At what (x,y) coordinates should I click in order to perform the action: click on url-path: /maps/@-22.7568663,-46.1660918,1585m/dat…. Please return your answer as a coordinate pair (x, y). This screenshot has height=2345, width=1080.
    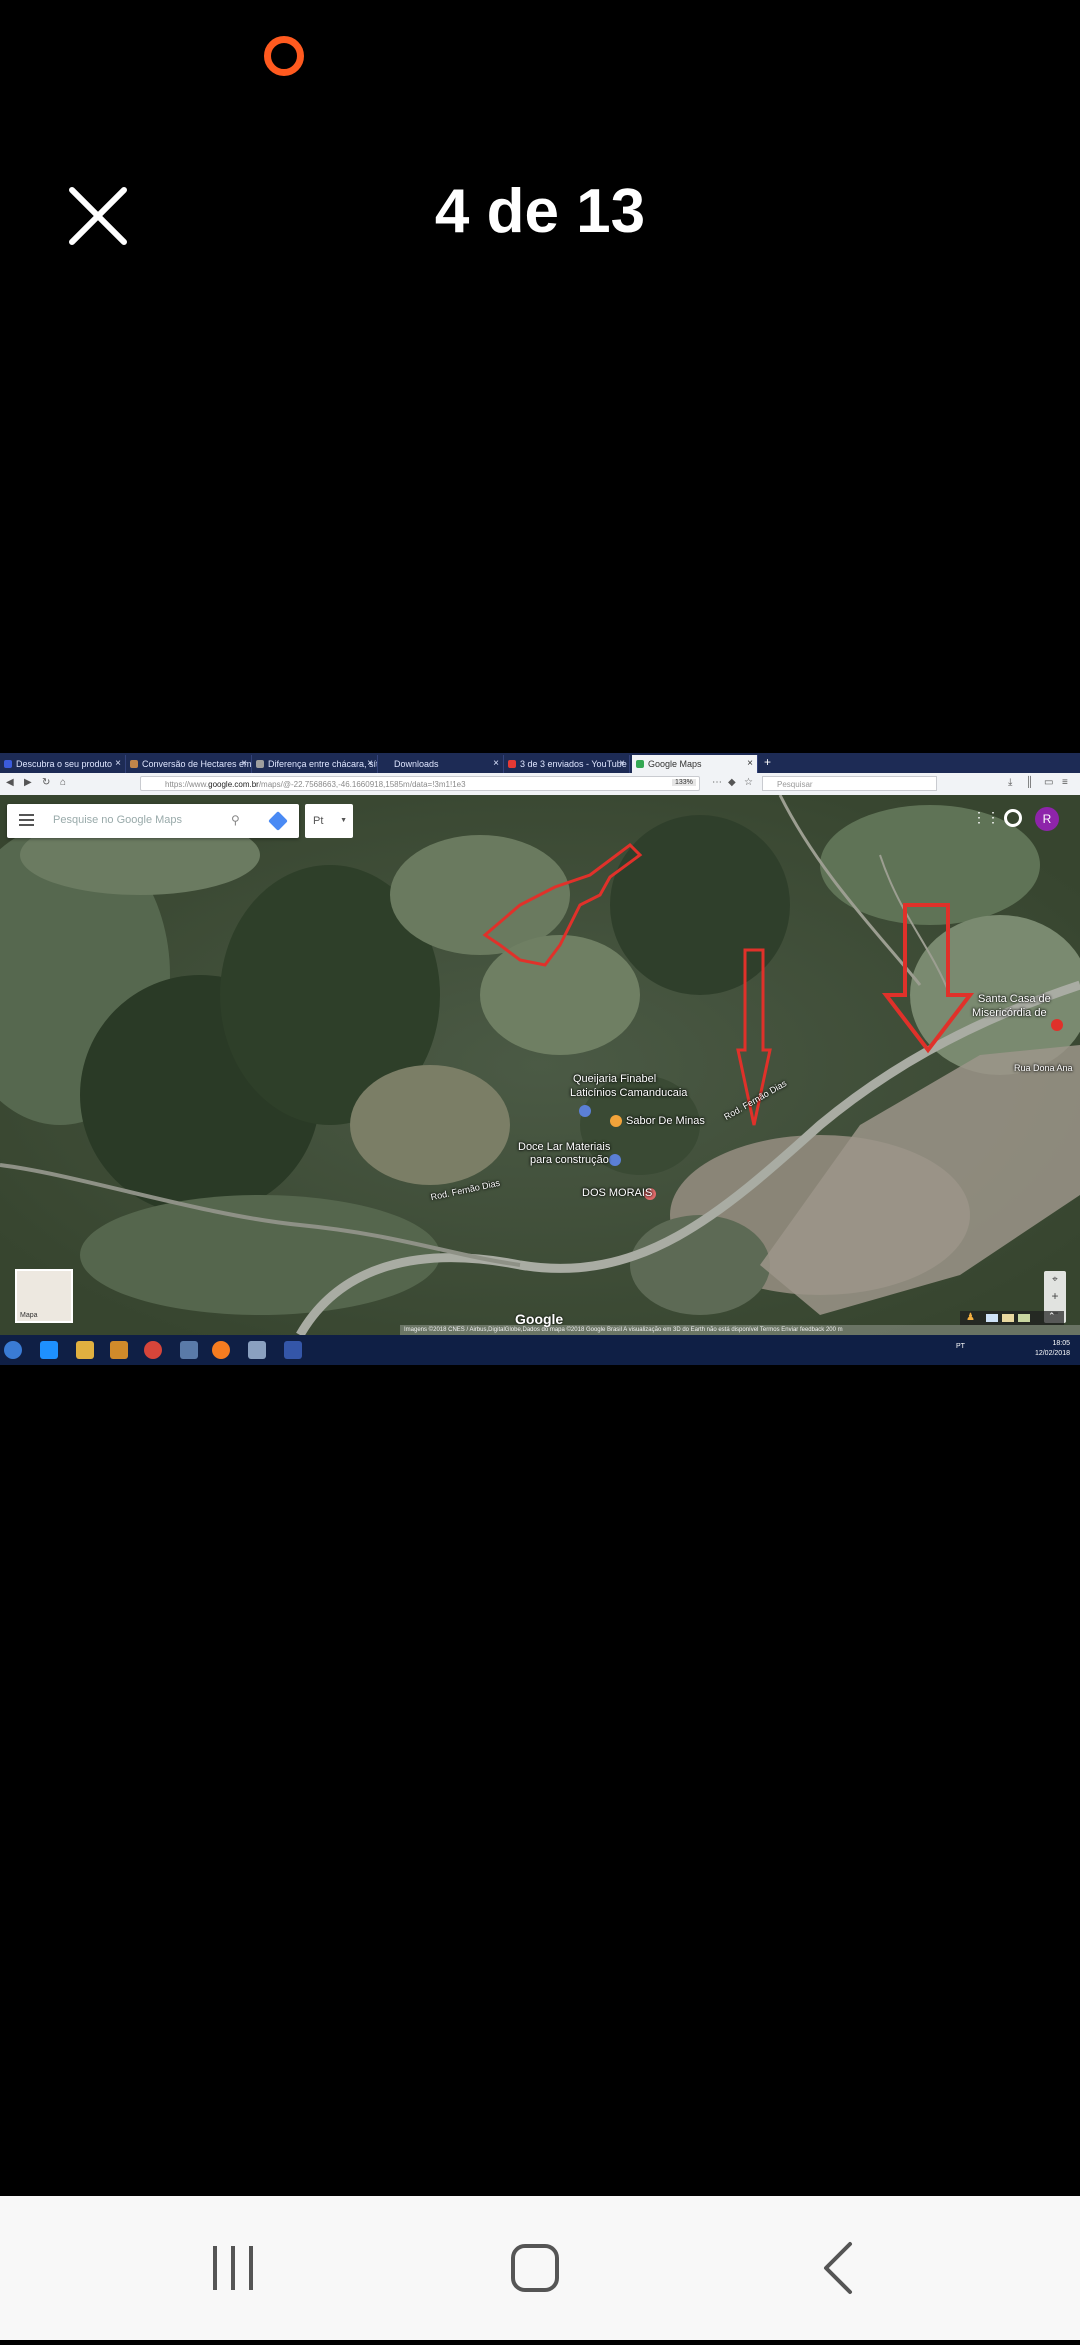
    Looking at the image, I should click on (362, 784).